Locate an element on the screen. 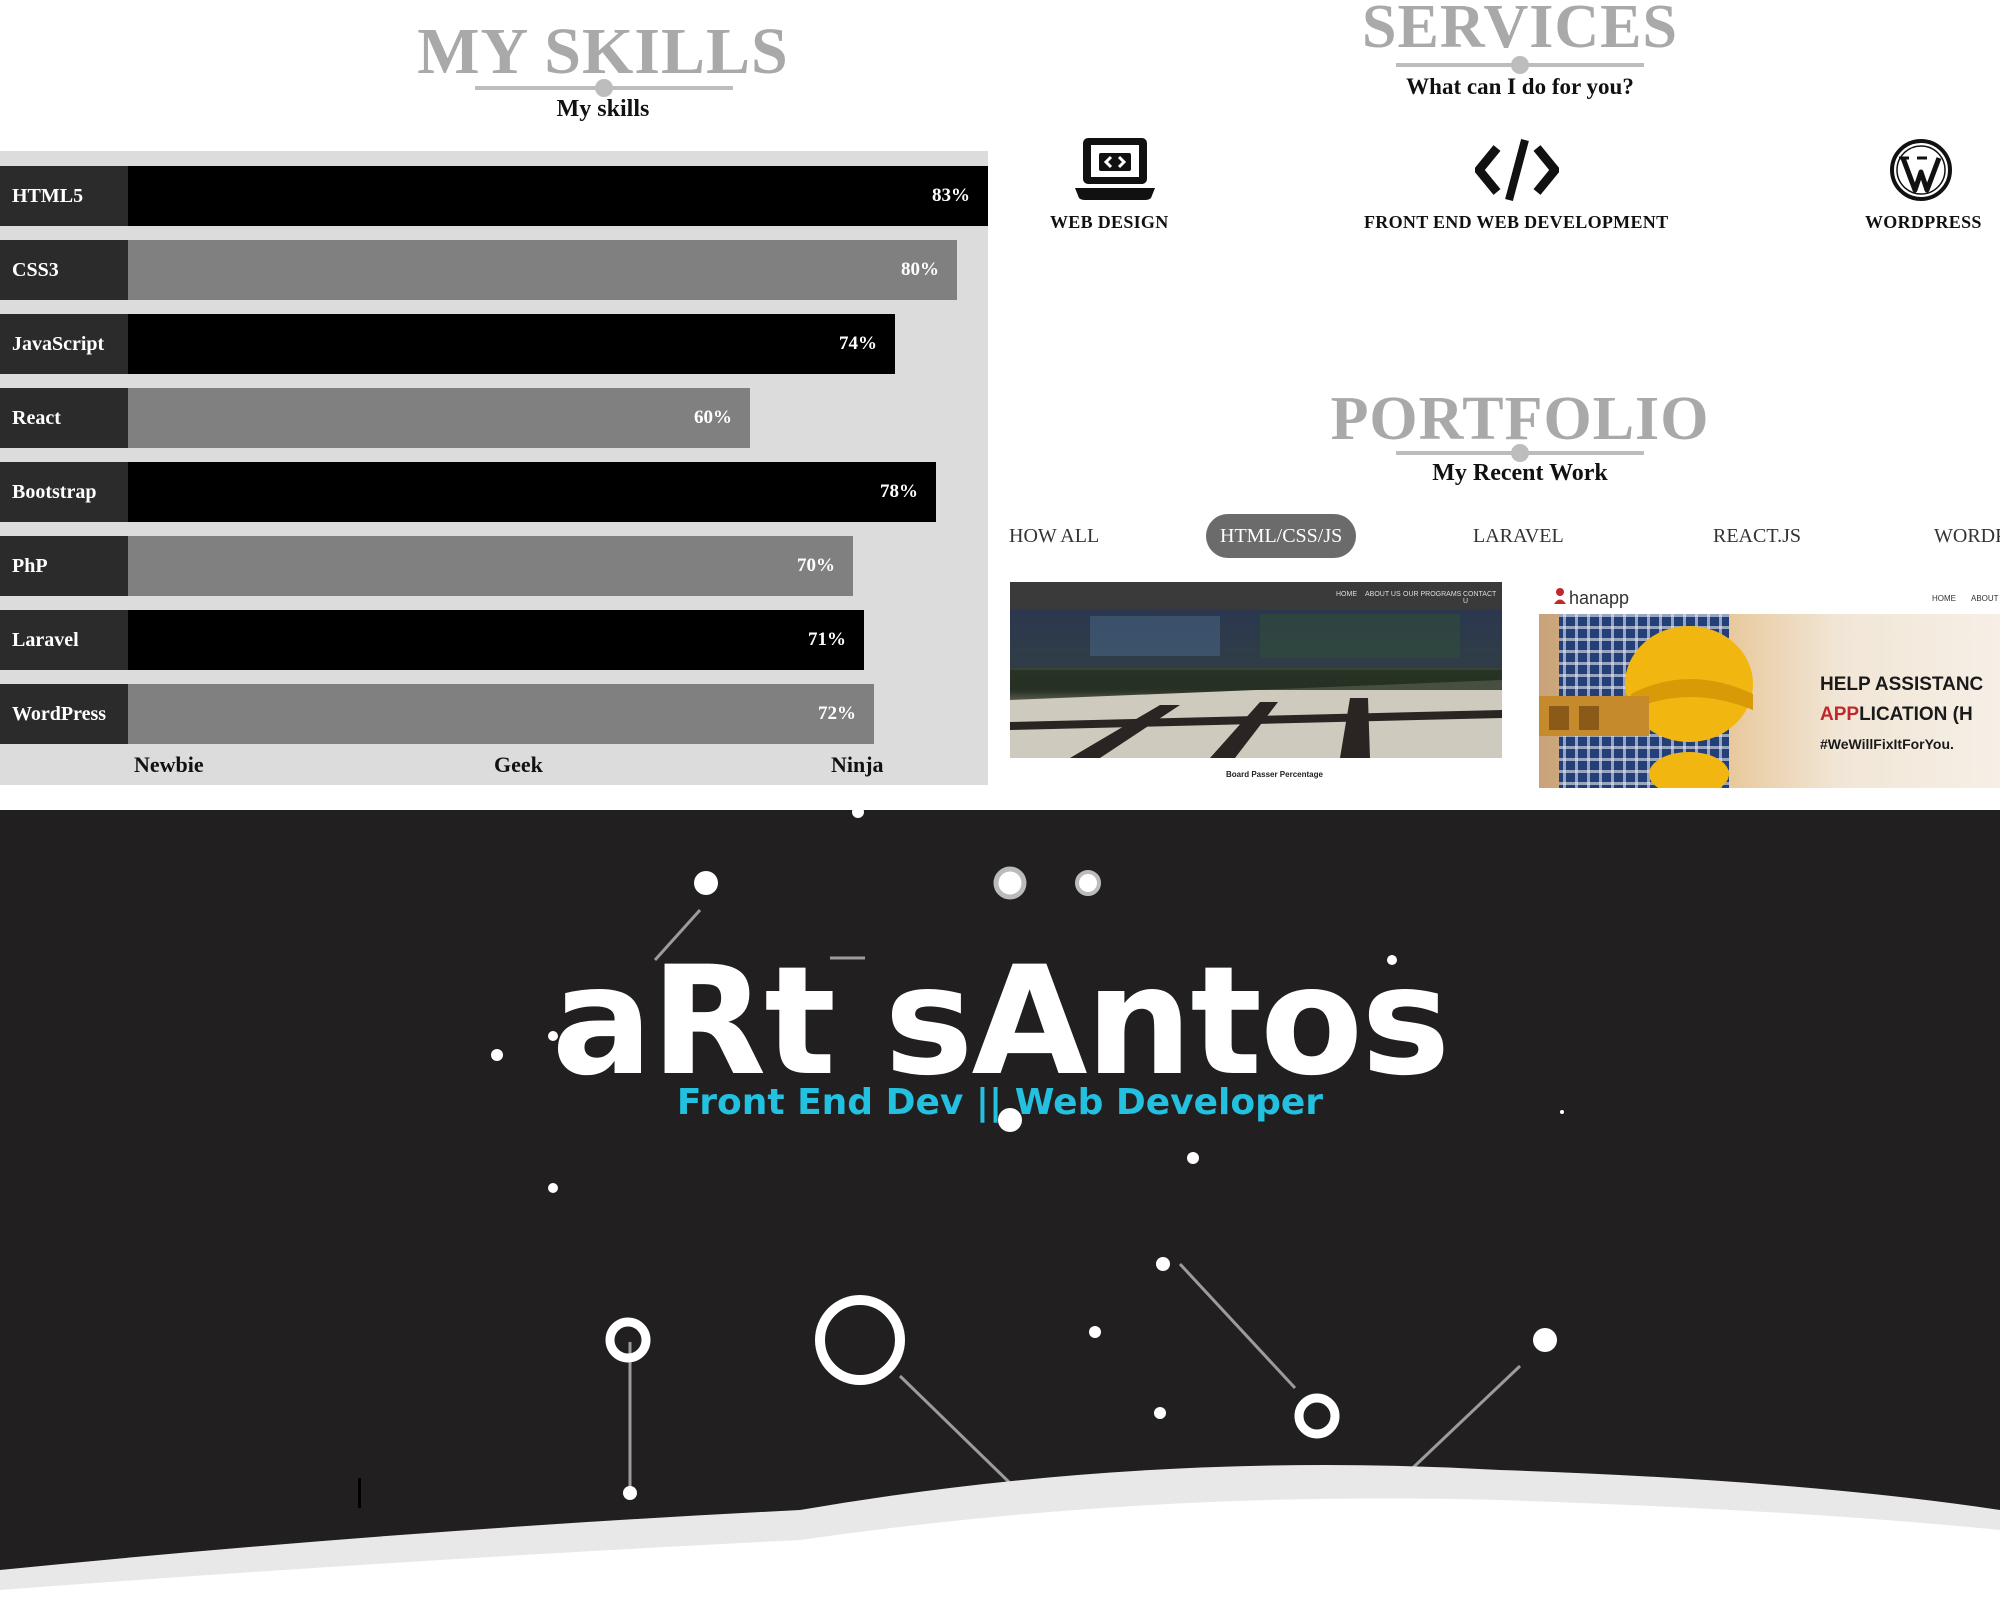 Image resolution: width=2000 pixels, height=1600 pixels. portfolio-subtitle: My Recent Work is located at coordinates (1520, 473).